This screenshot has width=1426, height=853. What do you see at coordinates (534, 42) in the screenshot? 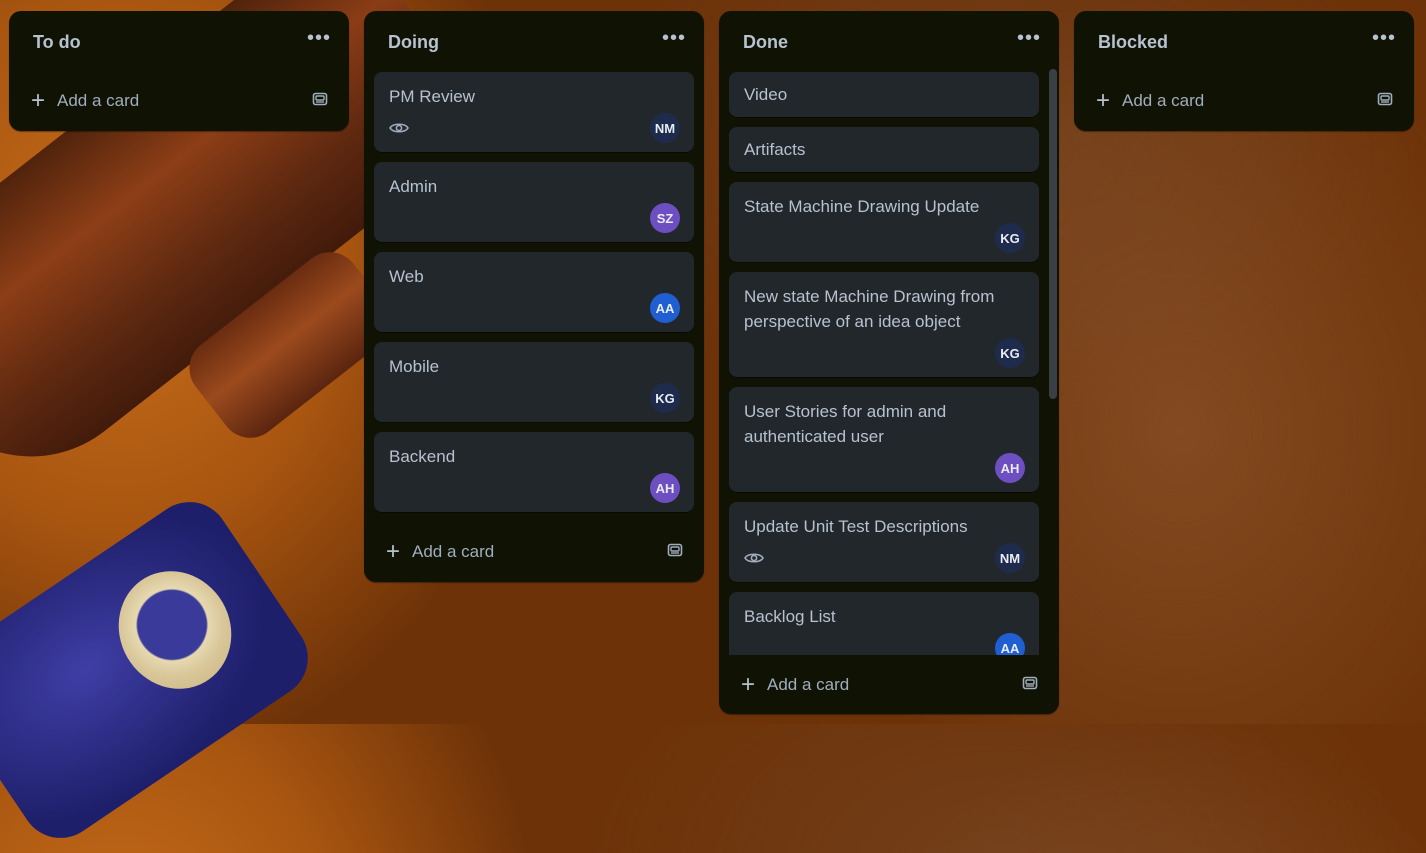
I see `list-header: Doing •••` at bounding box center [534, 42].